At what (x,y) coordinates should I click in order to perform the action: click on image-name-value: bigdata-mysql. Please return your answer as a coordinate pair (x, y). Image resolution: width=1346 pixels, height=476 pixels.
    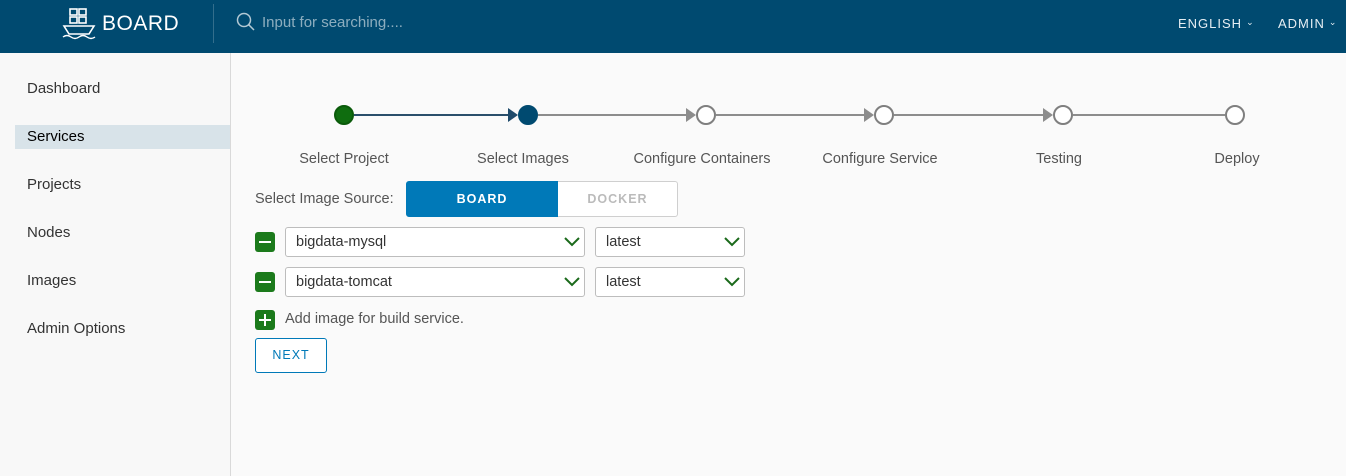
    Looking at the image, I should click on (341, 242).